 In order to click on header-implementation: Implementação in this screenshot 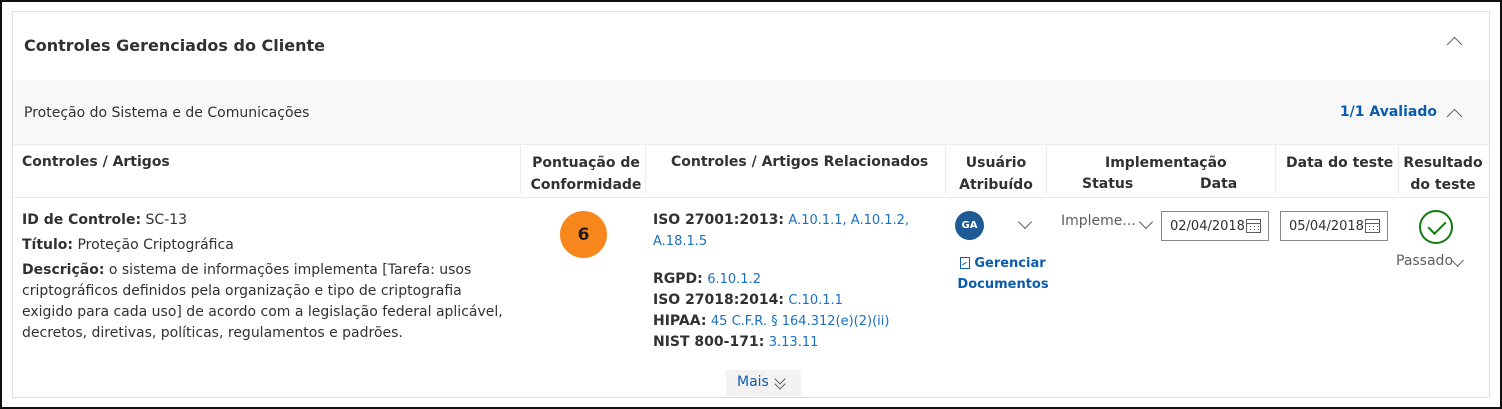, I will do `click(1166, 163)`.